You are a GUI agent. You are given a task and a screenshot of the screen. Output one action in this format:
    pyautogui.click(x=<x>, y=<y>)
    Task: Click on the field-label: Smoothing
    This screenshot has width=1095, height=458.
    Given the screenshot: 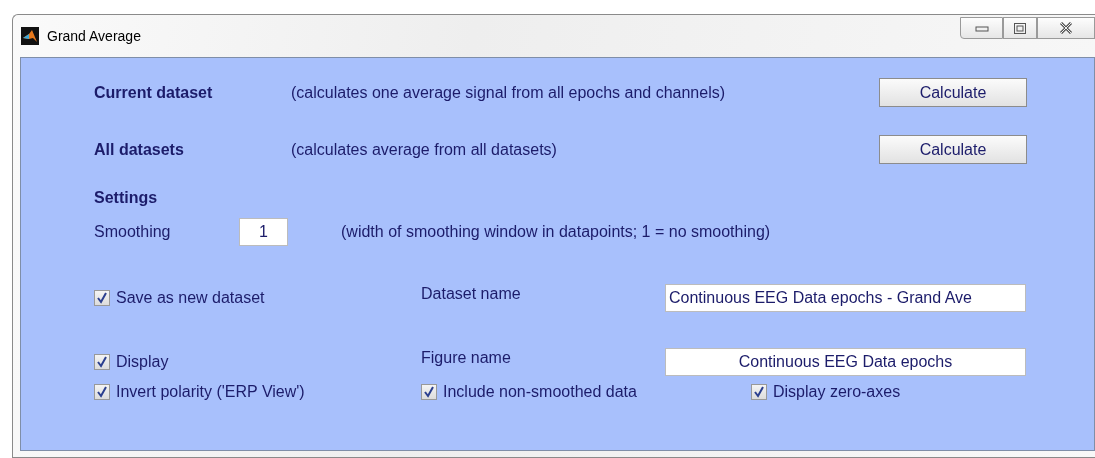 What is the action you would take?
    pyautogui.click(x=133, y=232)
    